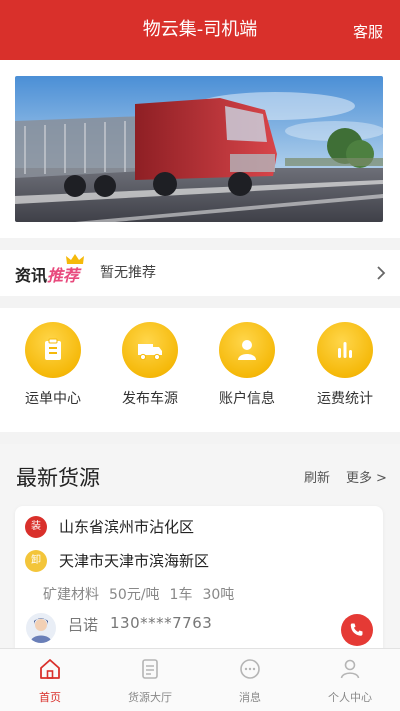 This screenshot has height=711, width=400. Describe the element at coordinates (247, 399) in the screenshot. I see `menu-label: 账户信息` at that location.